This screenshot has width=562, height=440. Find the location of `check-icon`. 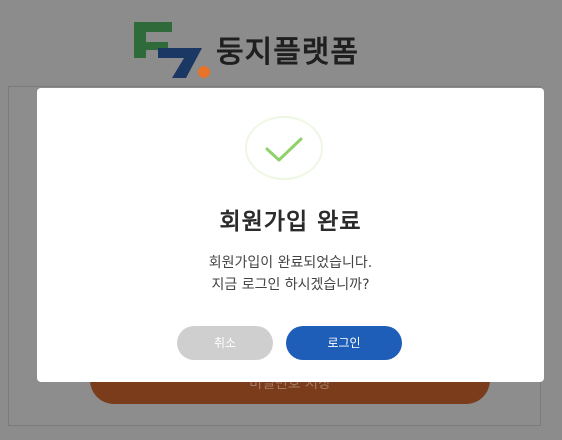

check-icon is located at coordinates (284, 149).